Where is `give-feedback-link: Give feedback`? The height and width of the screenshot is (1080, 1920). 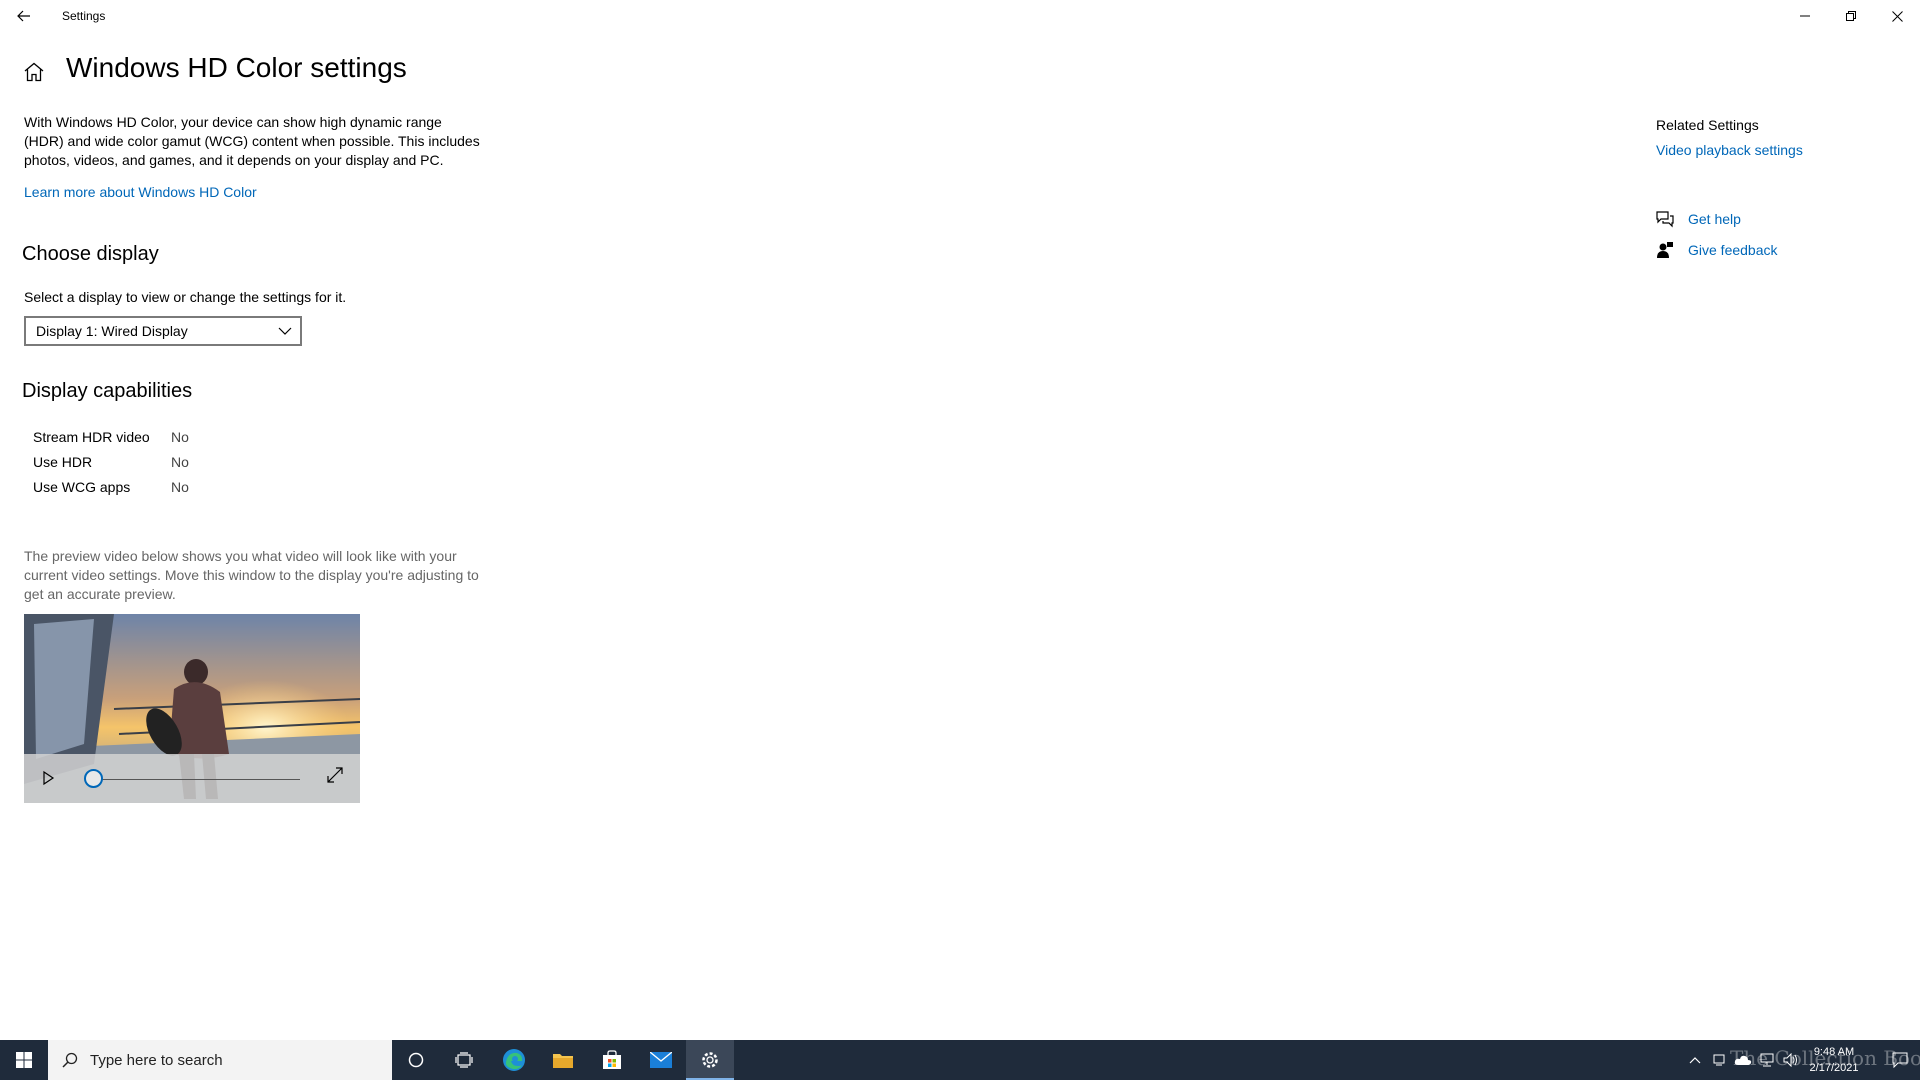 give-feedback-link: Give feedback is located at coordinates (1733, 250).